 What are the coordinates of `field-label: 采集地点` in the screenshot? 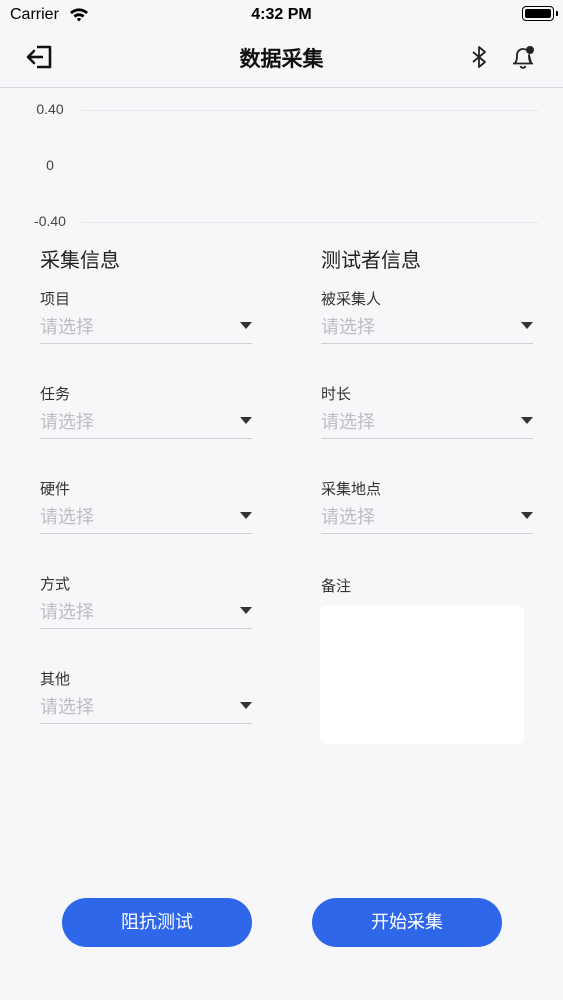 It's located at (351, 489).